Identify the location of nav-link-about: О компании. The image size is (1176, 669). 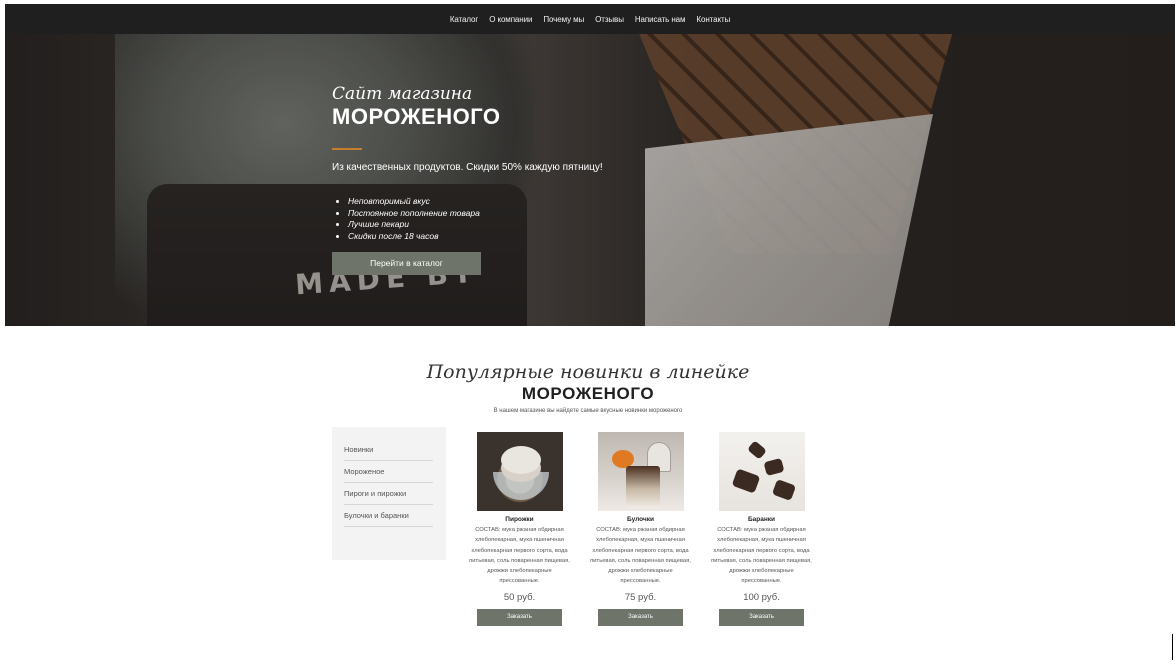
(510, 19).